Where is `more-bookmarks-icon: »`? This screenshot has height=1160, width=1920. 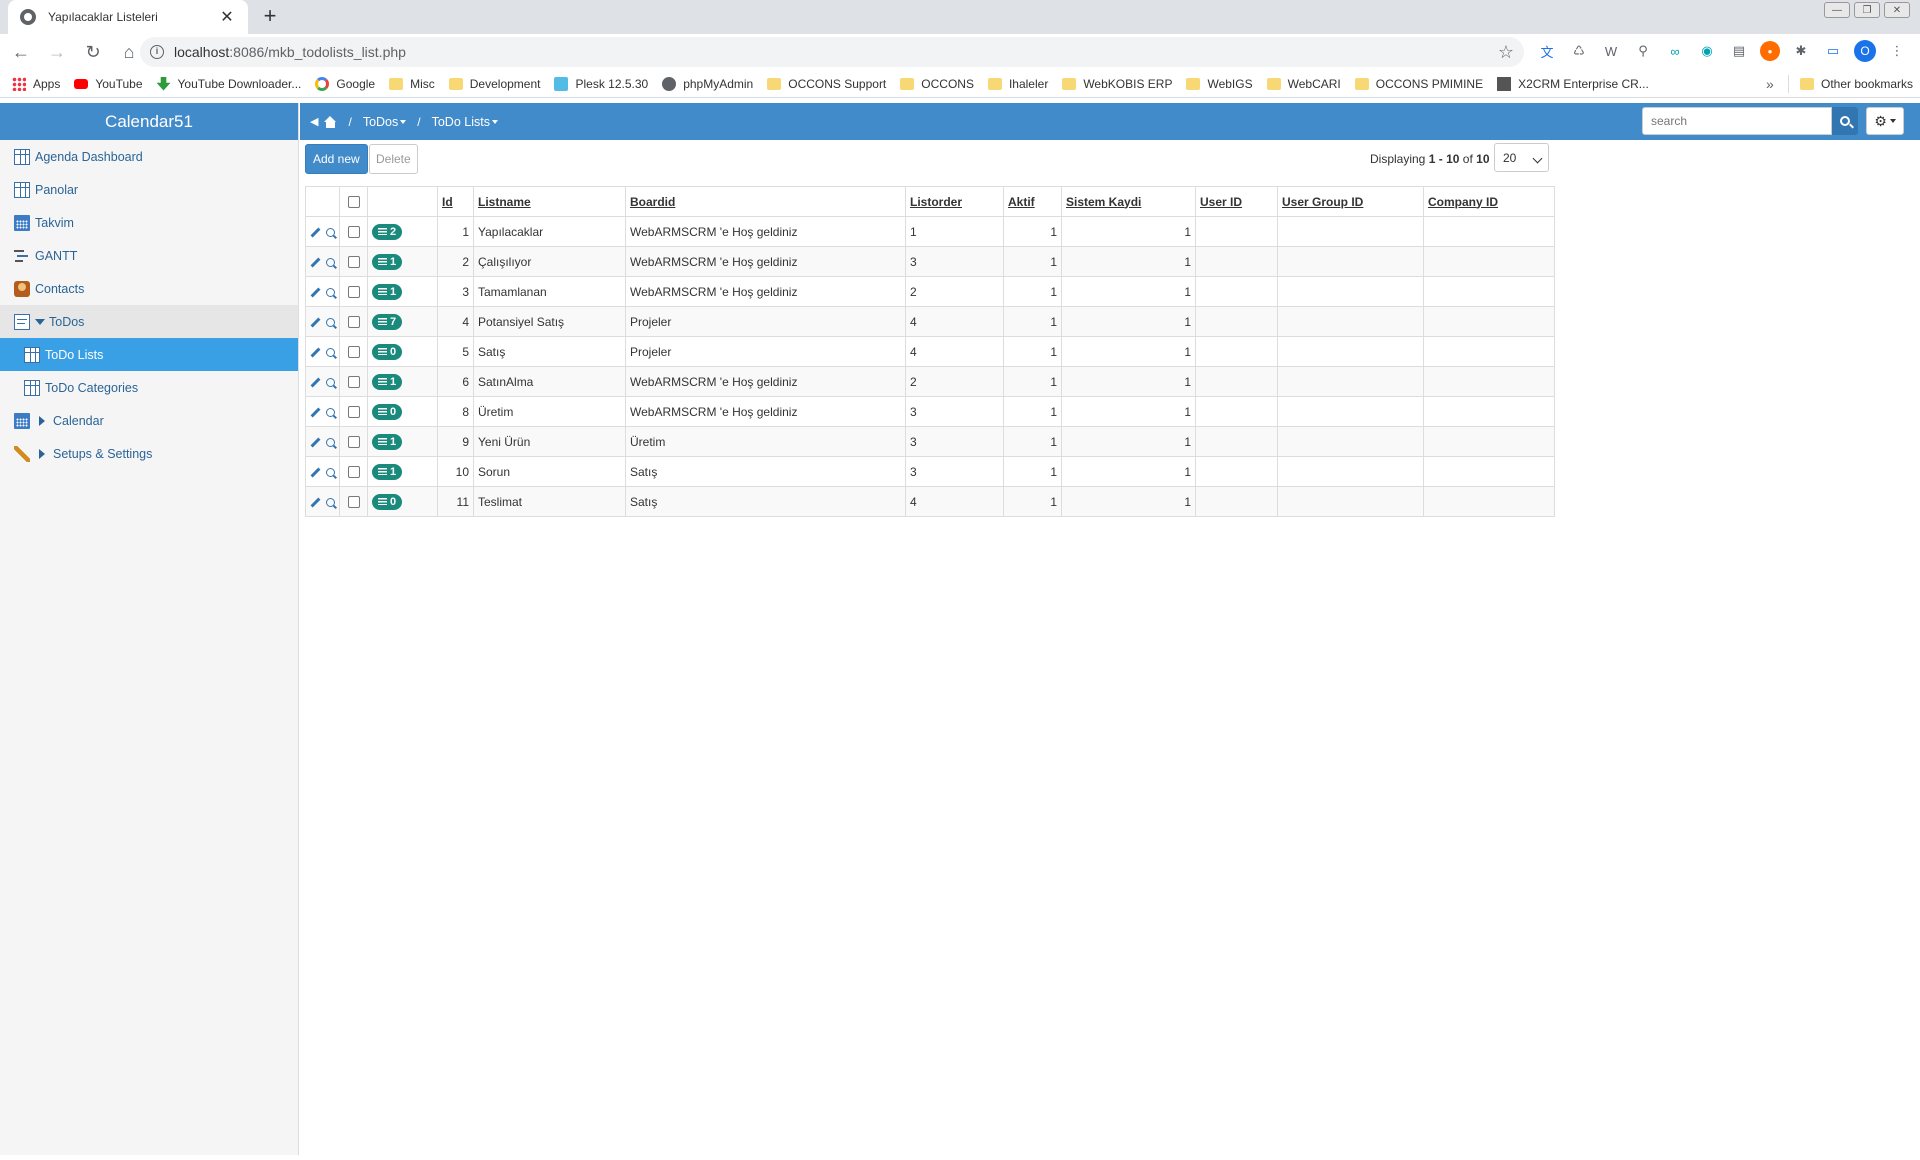
more-bookmarks-icon: » is located at coordinates (1770, 84).